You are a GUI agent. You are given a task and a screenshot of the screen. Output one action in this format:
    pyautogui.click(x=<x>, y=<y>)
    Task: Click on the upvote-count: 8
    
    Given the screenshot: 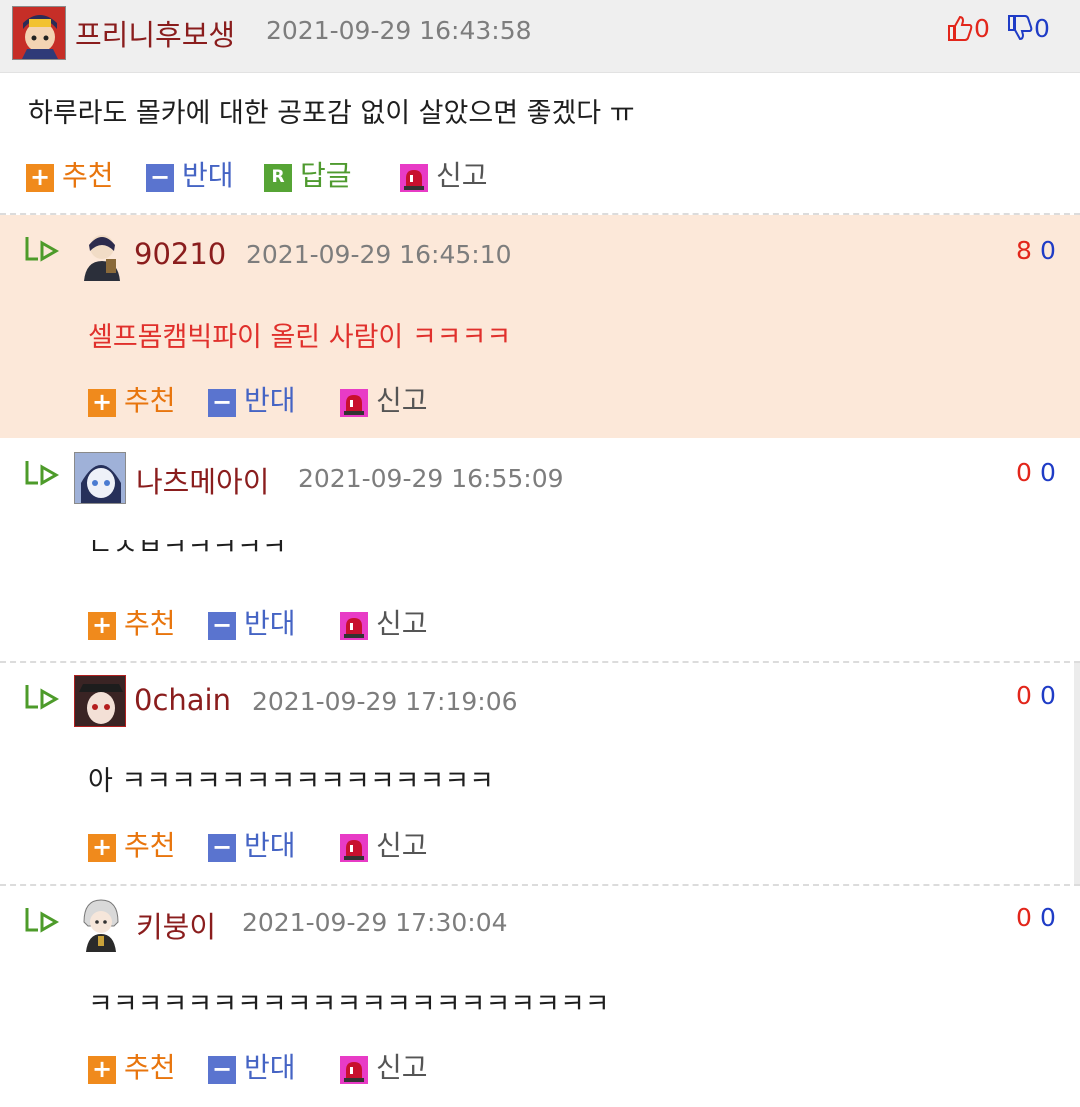 What is the action you would take?
    pyautogui.click(x=1024, y=250)
    